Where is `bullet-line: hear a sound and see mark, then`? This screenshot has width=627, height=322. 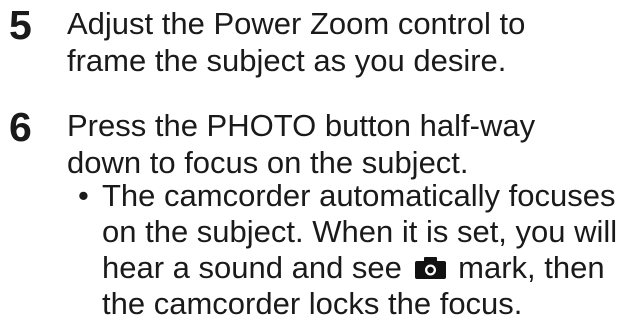 bullet-line: hear a sound and see mark, then is located at coordinates (353, 268).